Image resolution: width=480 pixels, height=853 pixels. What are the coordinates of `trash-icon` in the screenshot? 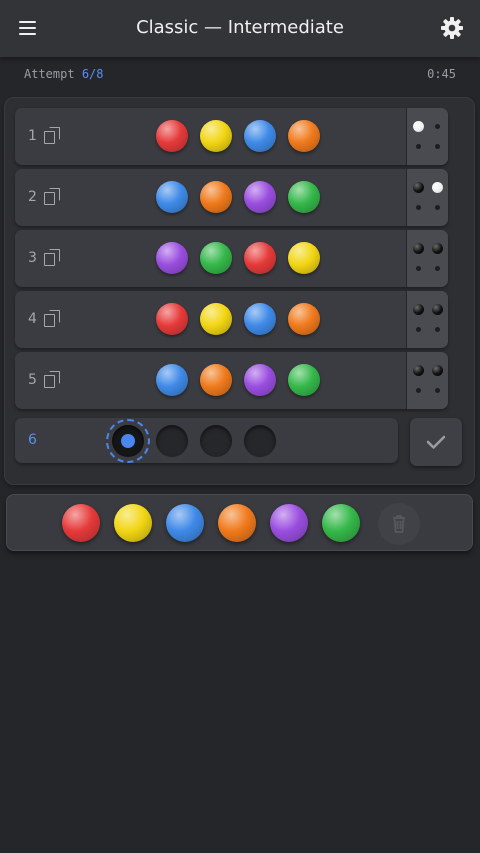 It's located at (399, 524).